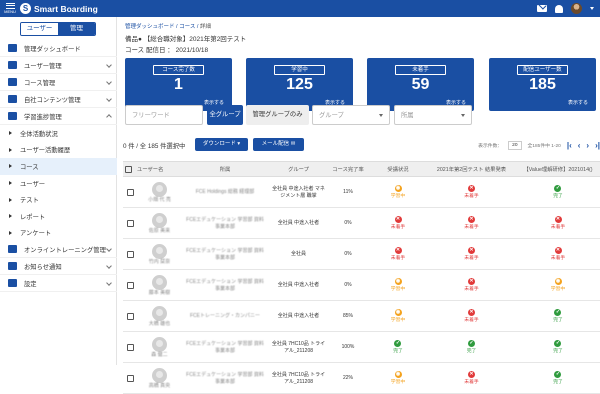 The height and width of the screenshot is (394, 600). I want to click on sidebar-item-courses: コース管理, so click(58, 82).